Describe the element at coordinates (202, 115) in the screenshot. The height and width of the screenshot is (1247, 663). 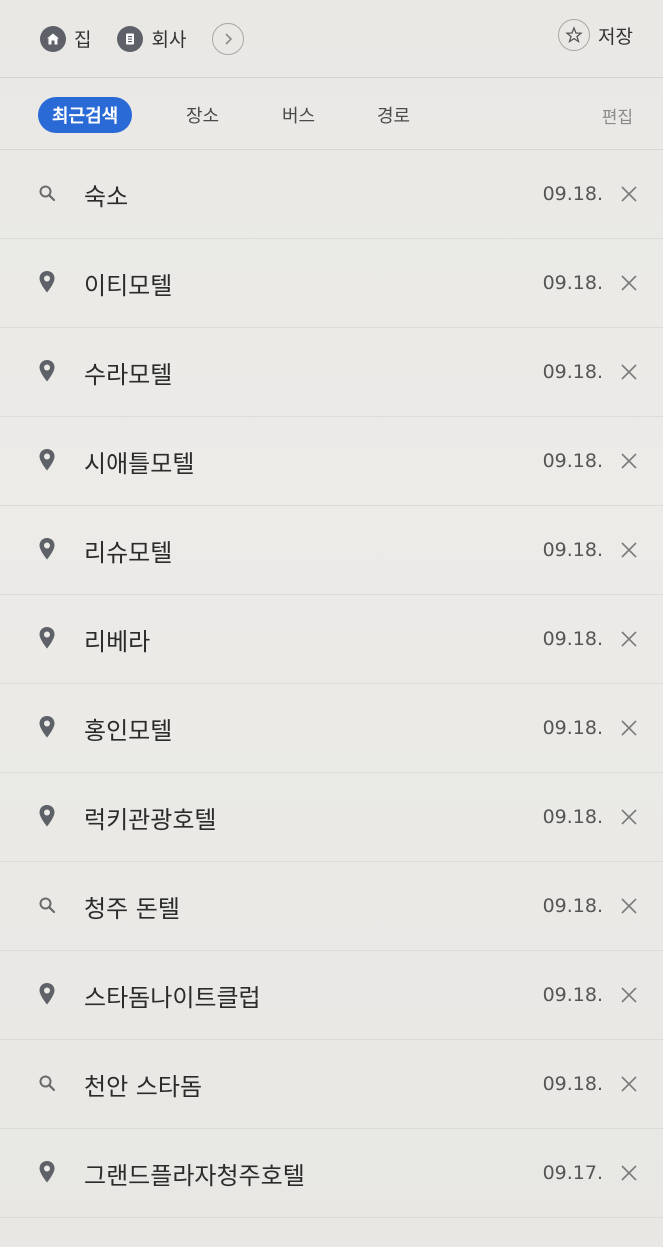
I see `tab-places: 장소` at that location.